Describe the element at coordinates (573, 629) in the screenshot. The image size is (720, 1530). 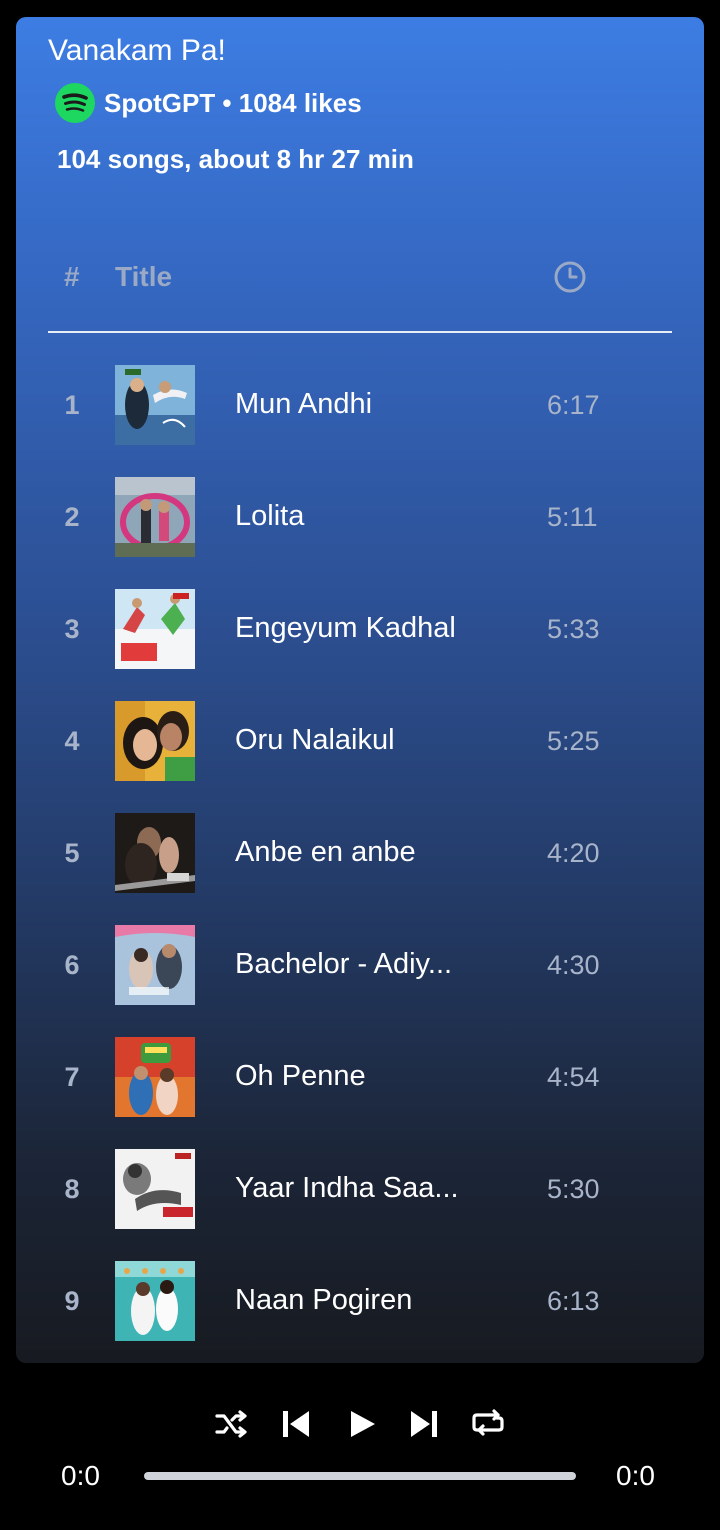
I see `track-duration: 5:33` at that location.